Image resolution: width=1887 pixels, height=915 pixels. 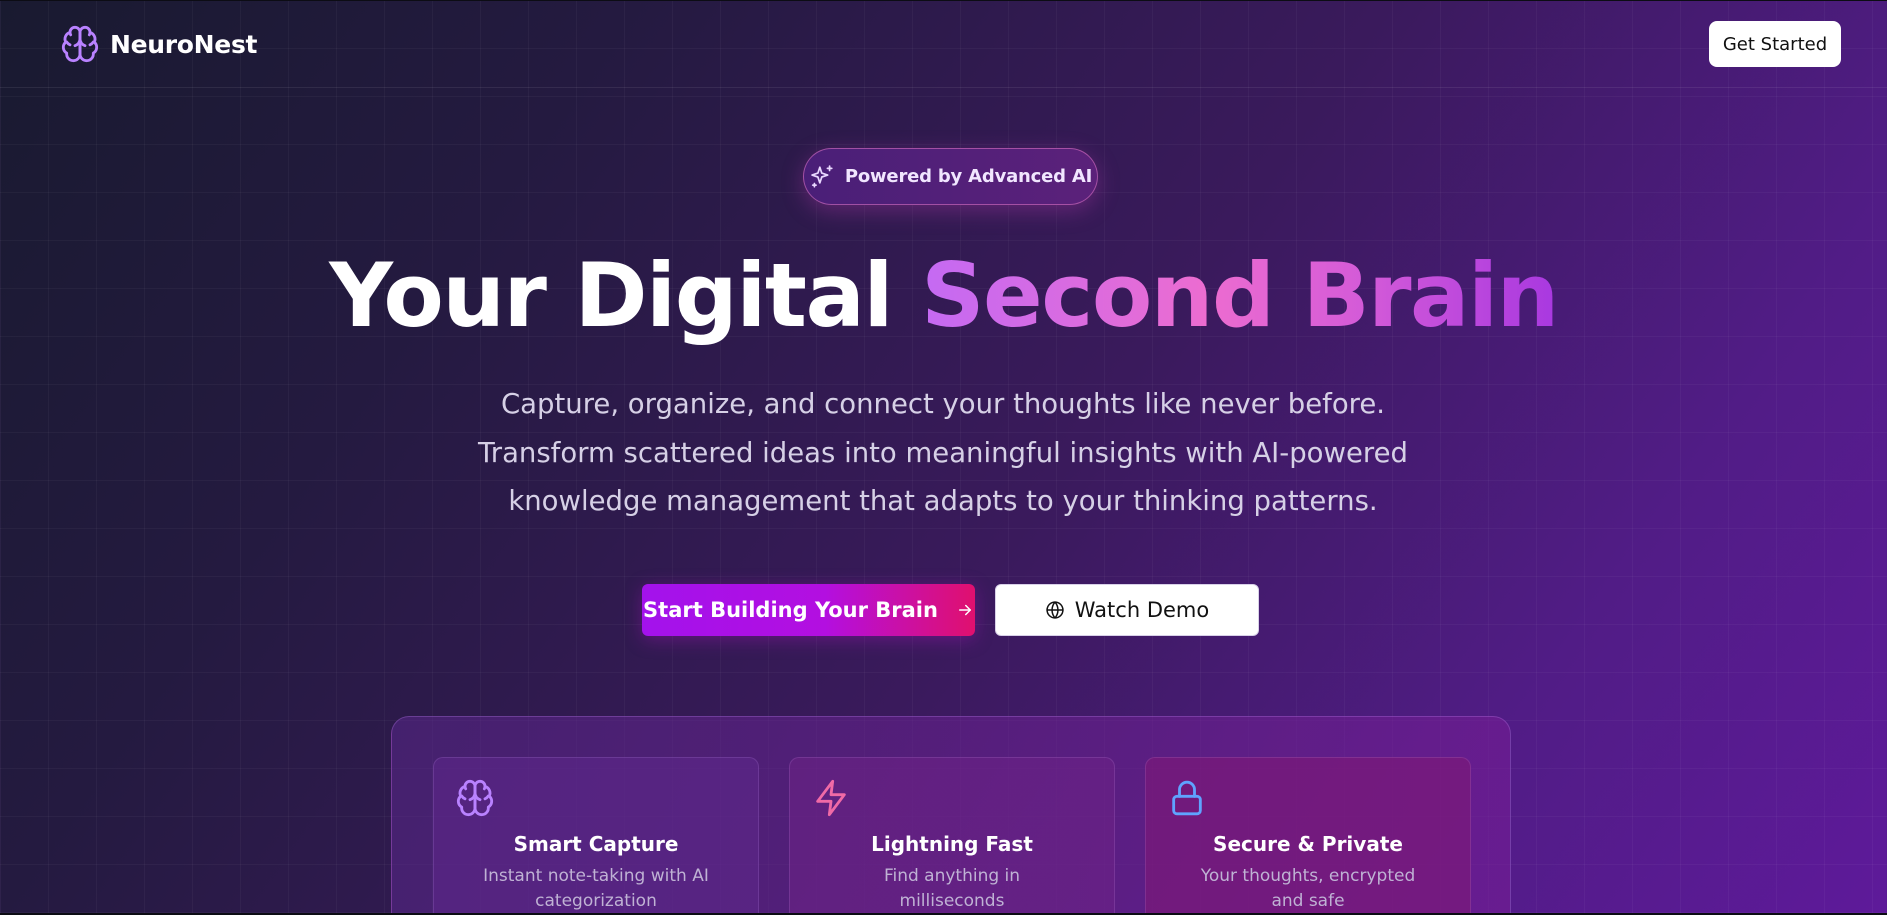 I want to click on ai-badge: Powered by Advanced AI, so click(x=950, y=176).